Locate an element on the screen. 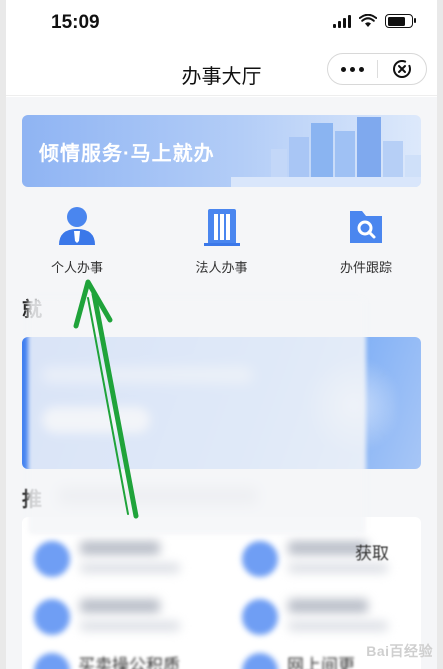 The image size is (443, 669). banner-slogan: 倾情服务·马上就办 is located at coordinates (127, 154).